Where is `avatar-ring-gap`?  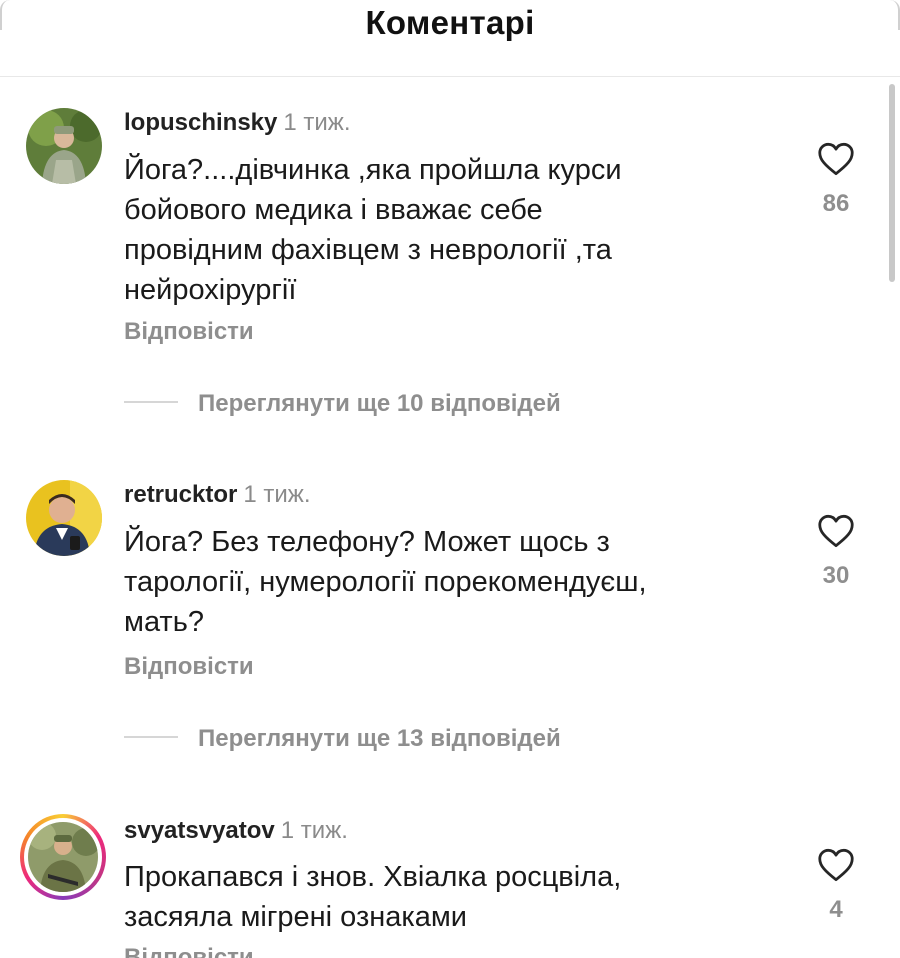
avatar-ring-gap is located at coordinates (63, 857).